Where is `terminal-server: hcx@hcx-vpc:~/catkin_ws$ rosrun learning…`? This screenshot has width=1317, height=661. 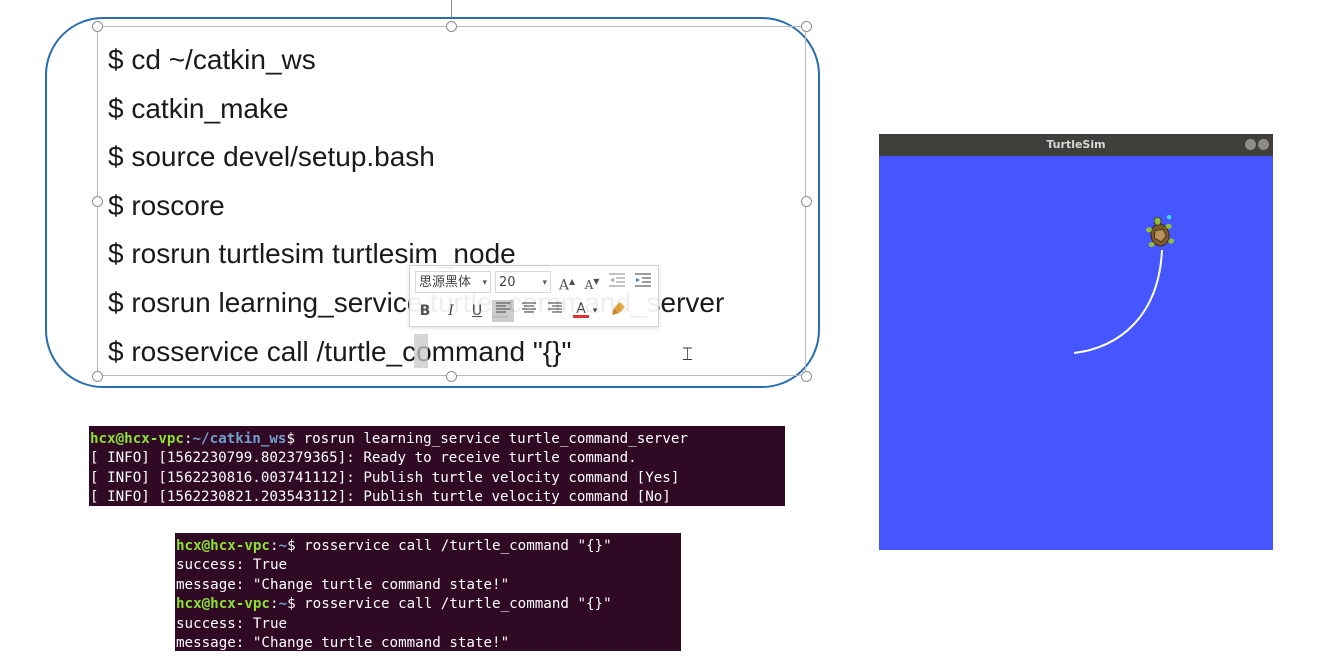 terminal-server: hcx@hcx-vpc:~/catkin_ws$ rosrun learning… is located at coordinates (437, 466).